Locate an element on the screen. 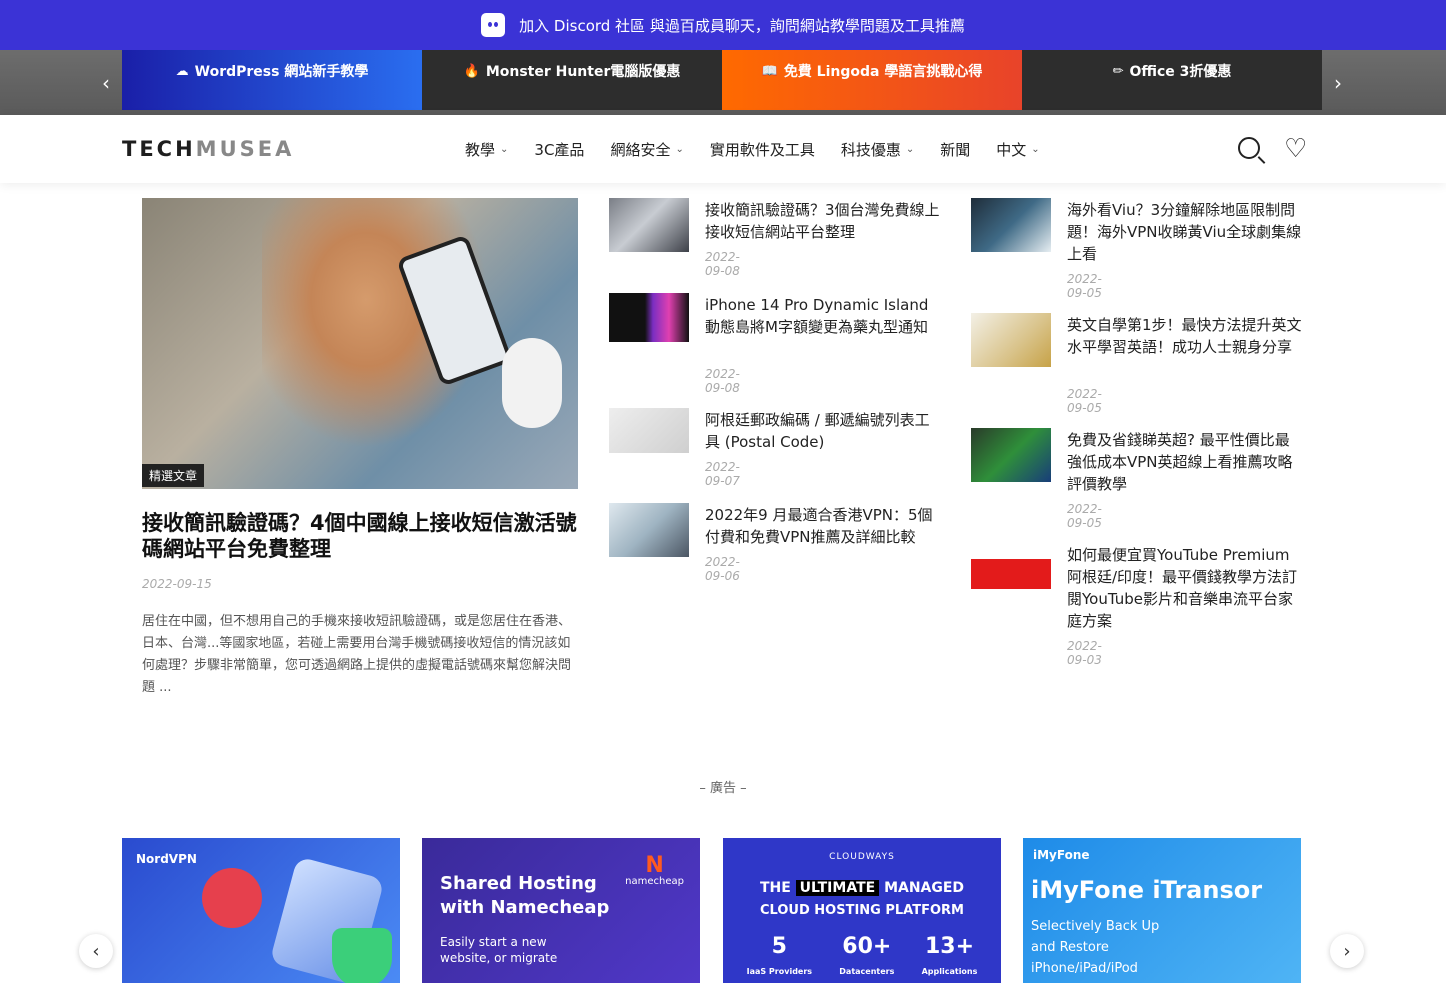 The height and width of the screenshot is (983, 1446). namecheap-headline: Shared Hosting with Namecheap is located at coordinates (525, 895).